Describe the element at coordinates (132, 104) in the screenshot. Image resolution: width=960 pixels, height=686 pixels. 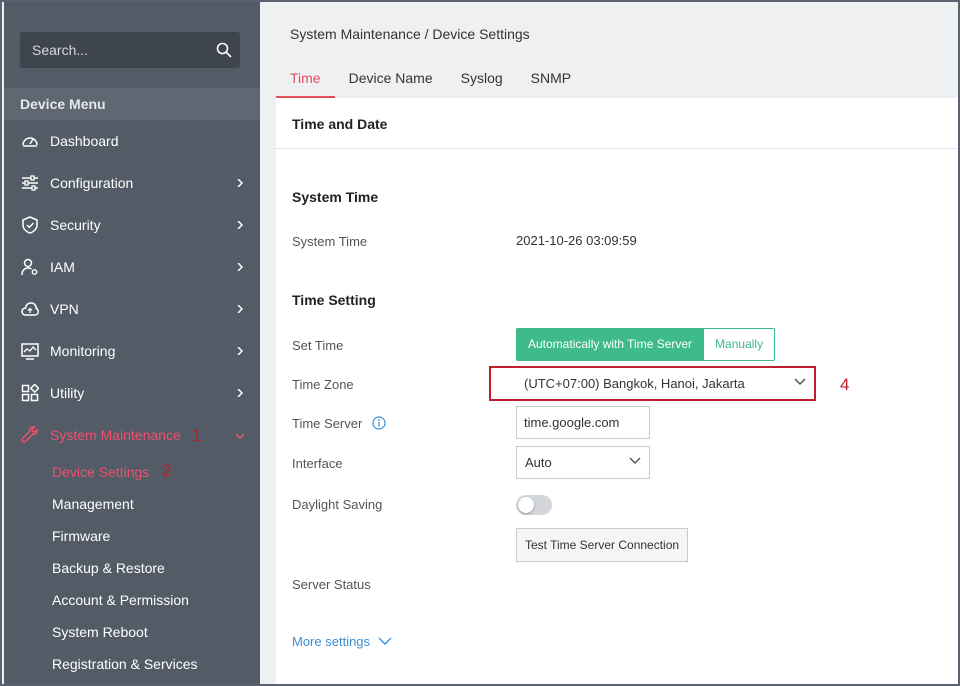
I see `device-menu-heading: Device Menu` at that location.